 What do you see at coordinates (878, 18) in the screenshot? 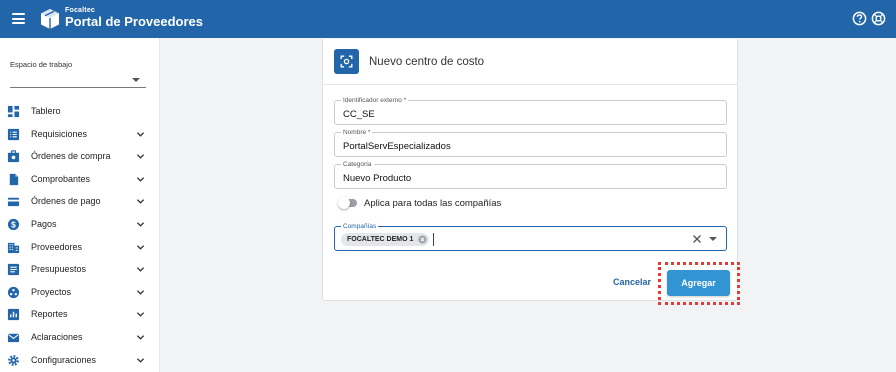
I see `support-icon` at bounding box center [878, 18].